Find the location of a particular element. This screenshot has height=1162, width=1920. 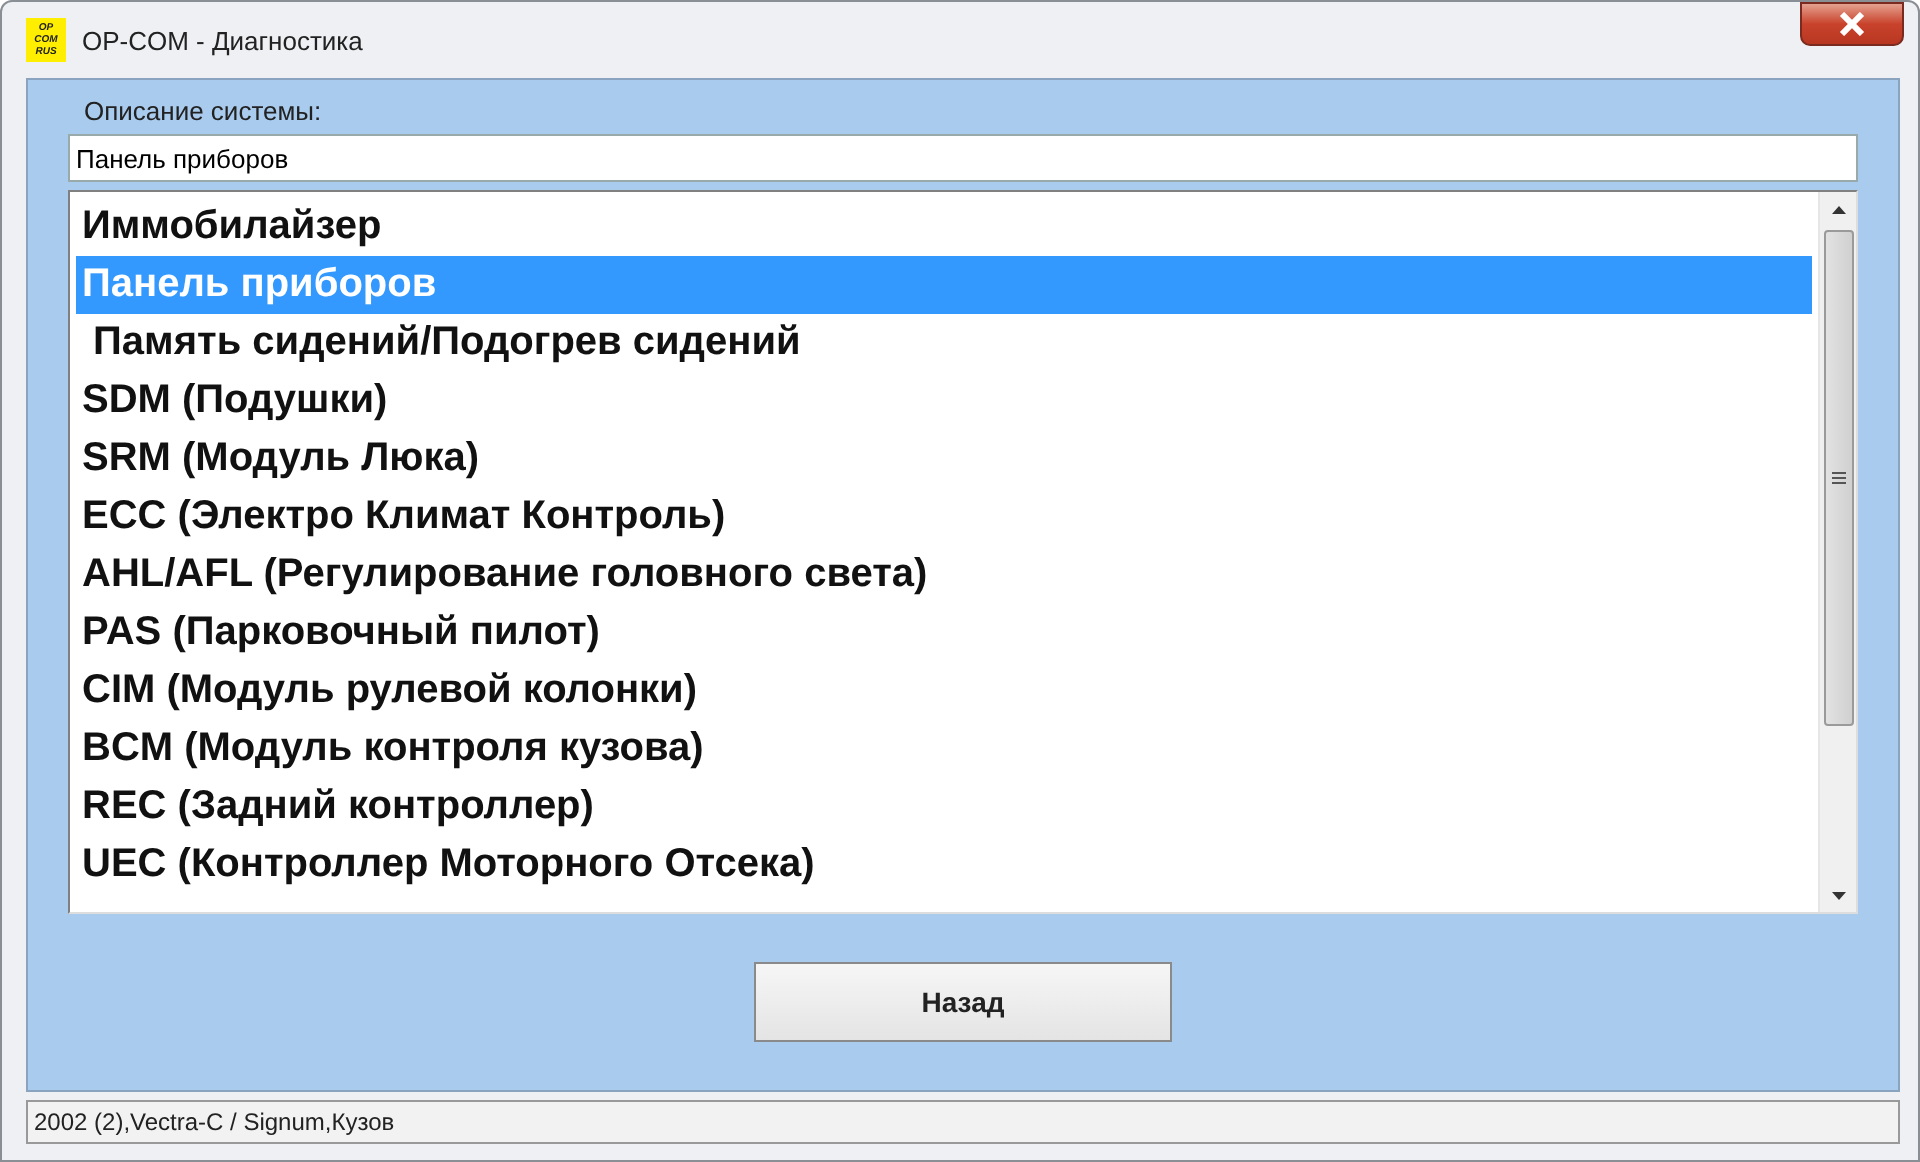

list-item: UEC (Контроллер Моторного Отсека) is located at coordinates (944, 865).